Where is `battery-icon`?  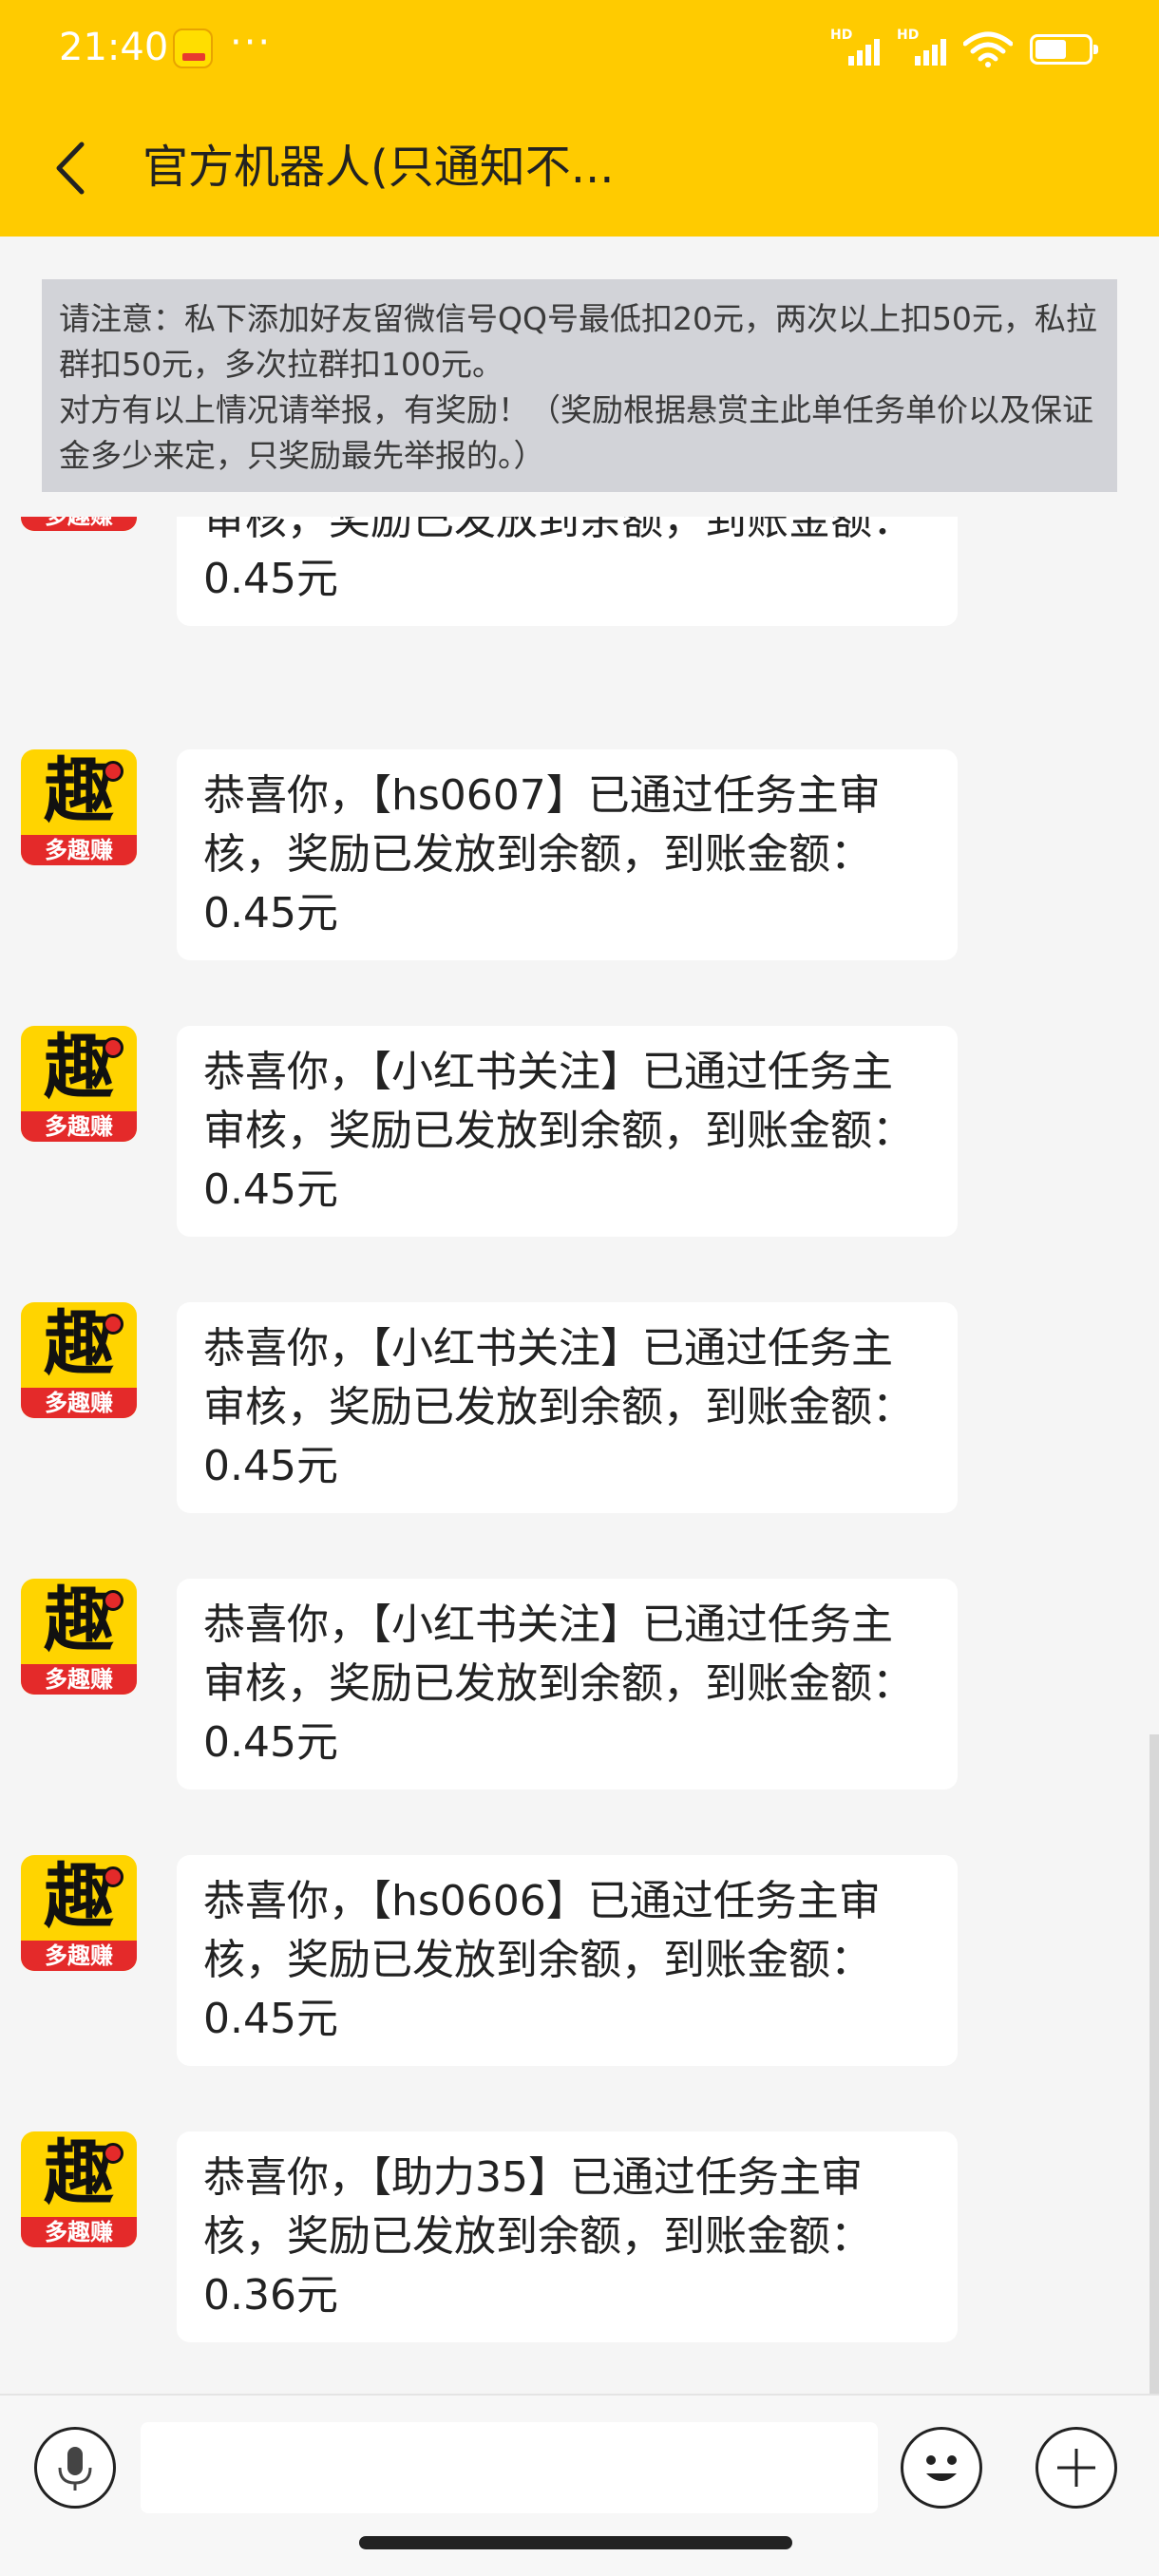
battery-icon is located at coordinates (1064, 49).